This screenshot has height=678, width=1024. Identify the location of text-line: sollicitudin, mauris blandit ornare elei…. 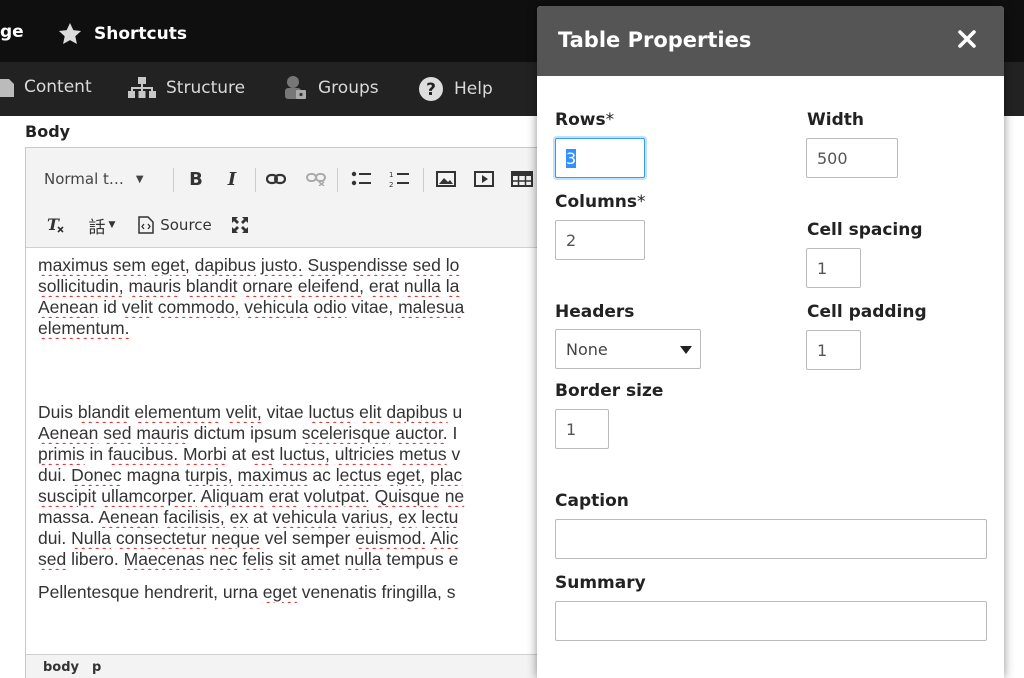
(249, 286).